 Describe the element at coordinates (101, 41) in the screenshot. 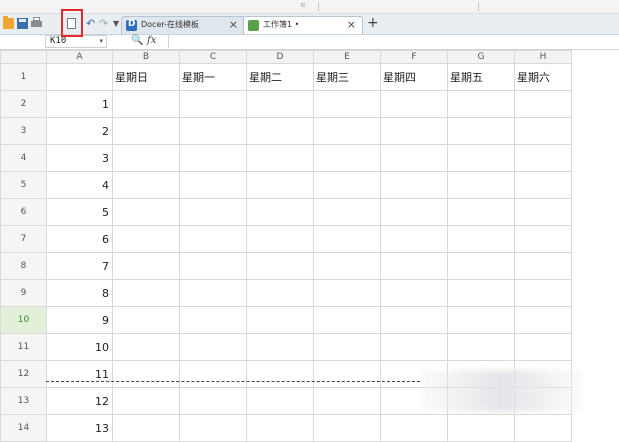

I see `chevron-down-icon: ▾` at that location.